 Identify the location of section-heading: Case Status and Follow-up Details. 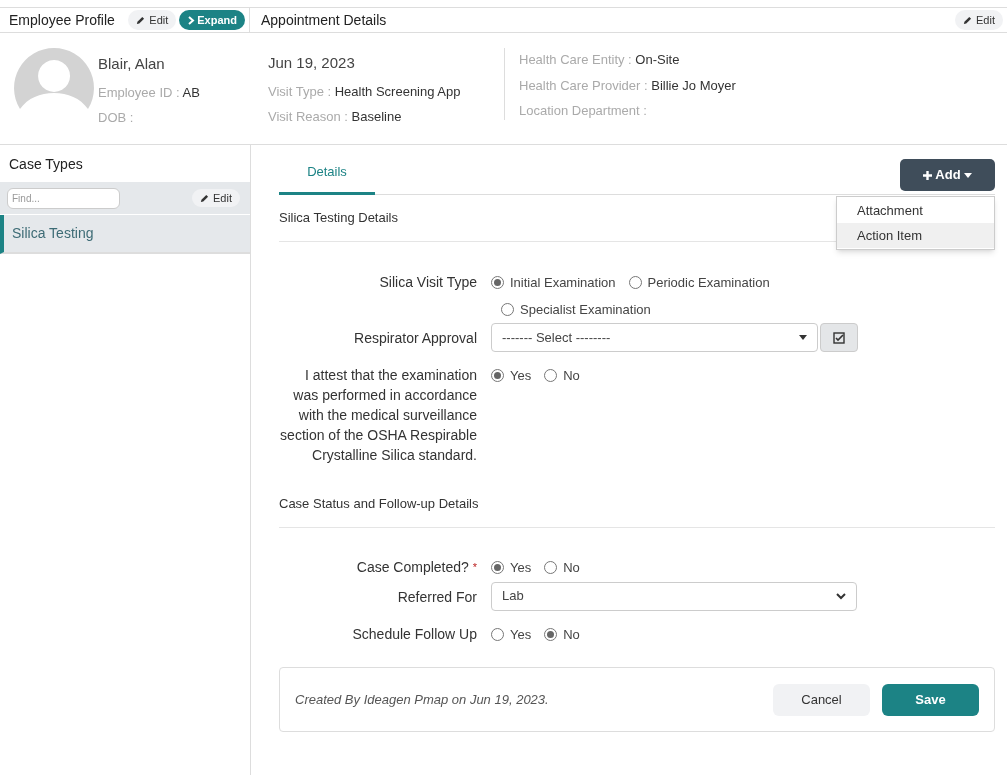
(637, 504).